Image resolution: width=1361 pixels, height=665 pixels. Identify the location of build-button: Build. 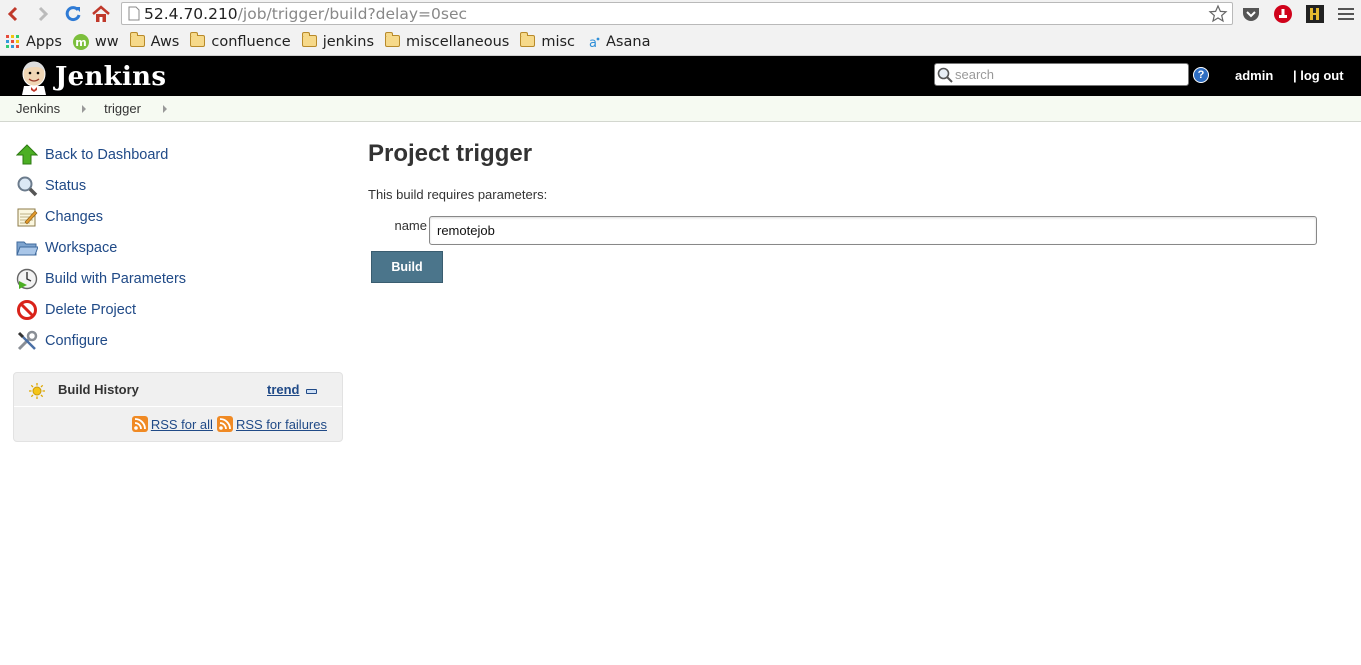
(407, 267).